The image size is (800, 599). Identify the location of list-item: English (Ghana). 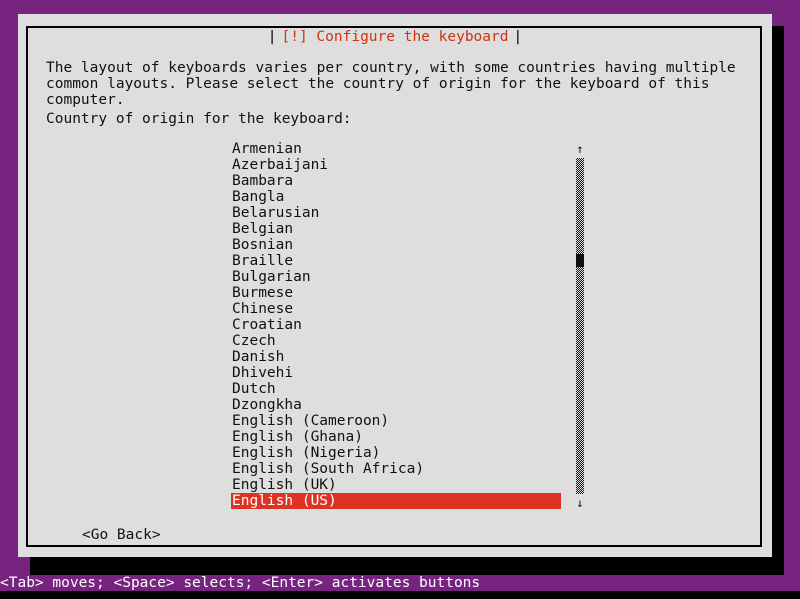
(397, 437).